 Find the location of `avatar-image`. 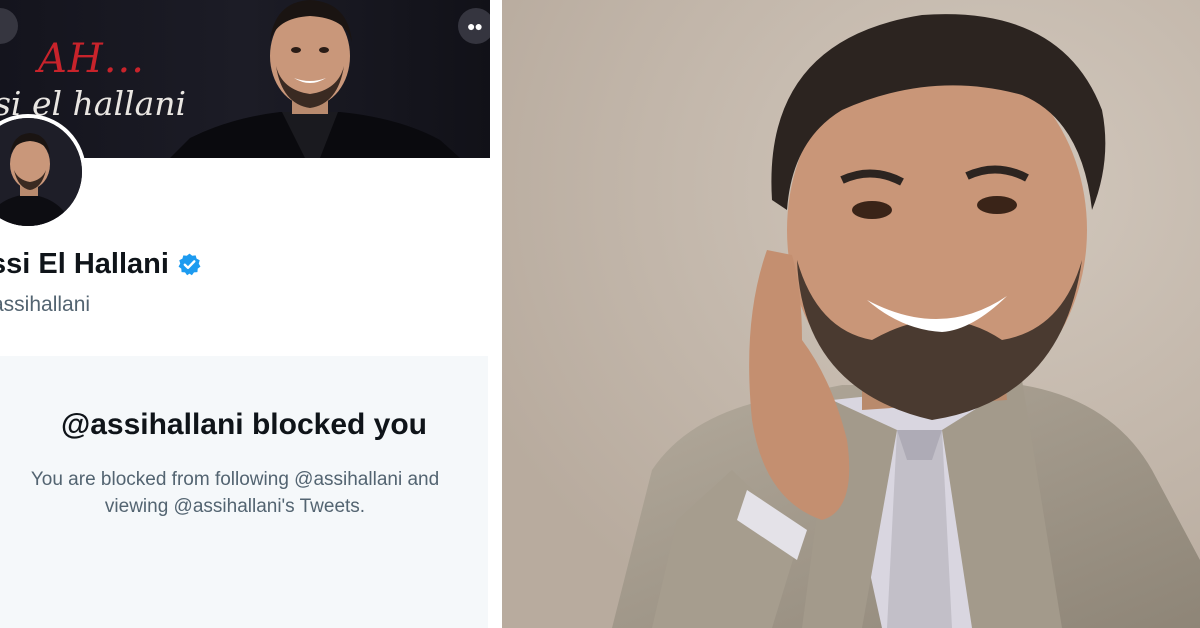

avatar-image is located at coordinates (41, 172).